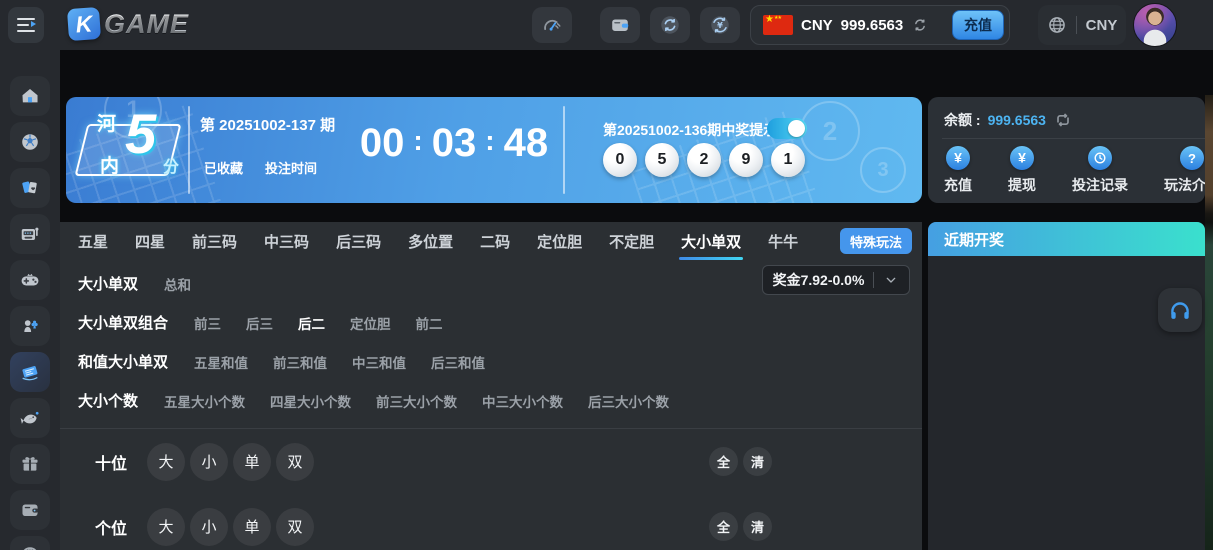 The height and width of the screenshot is (550, 1213). I want to click on lottery-name-char: 河, so click(107, 124).